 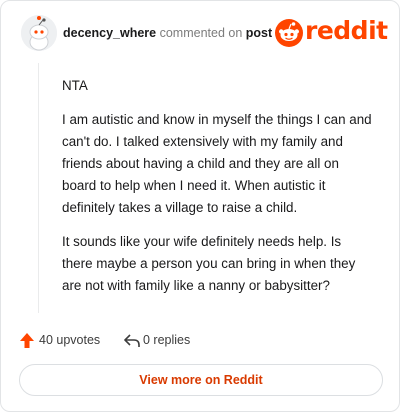 I want to click on reddit-snoo-icon, so click(x=289, y=33).